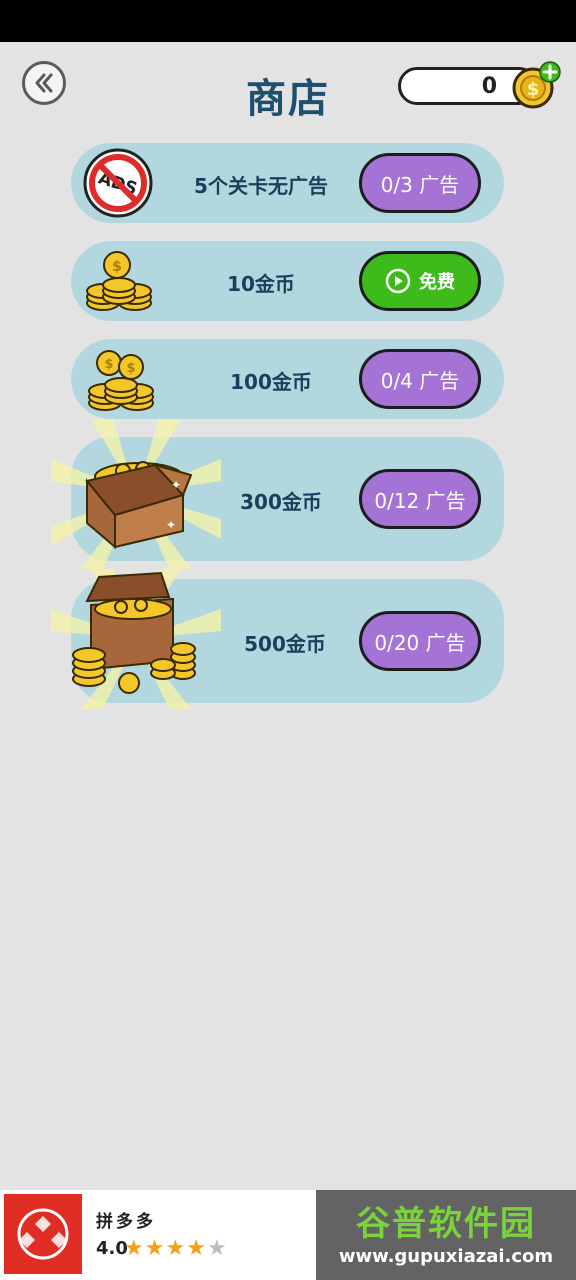 This screenshot has height=1280, width=576. I want to click on free-claim-button: 免费, so click(420, 281).